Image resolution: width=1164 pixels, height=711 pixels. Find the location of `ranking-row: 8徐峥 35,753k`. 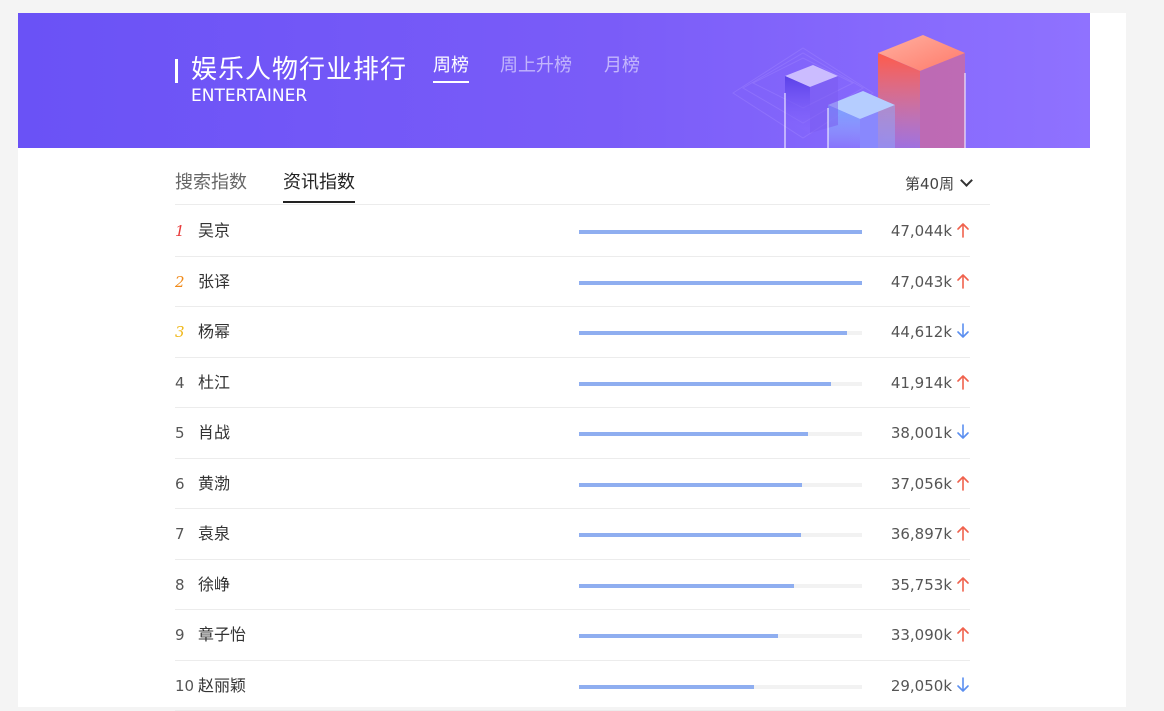

ranking-row: 8徐峥 35,753k is located at coordinates (572, 585).